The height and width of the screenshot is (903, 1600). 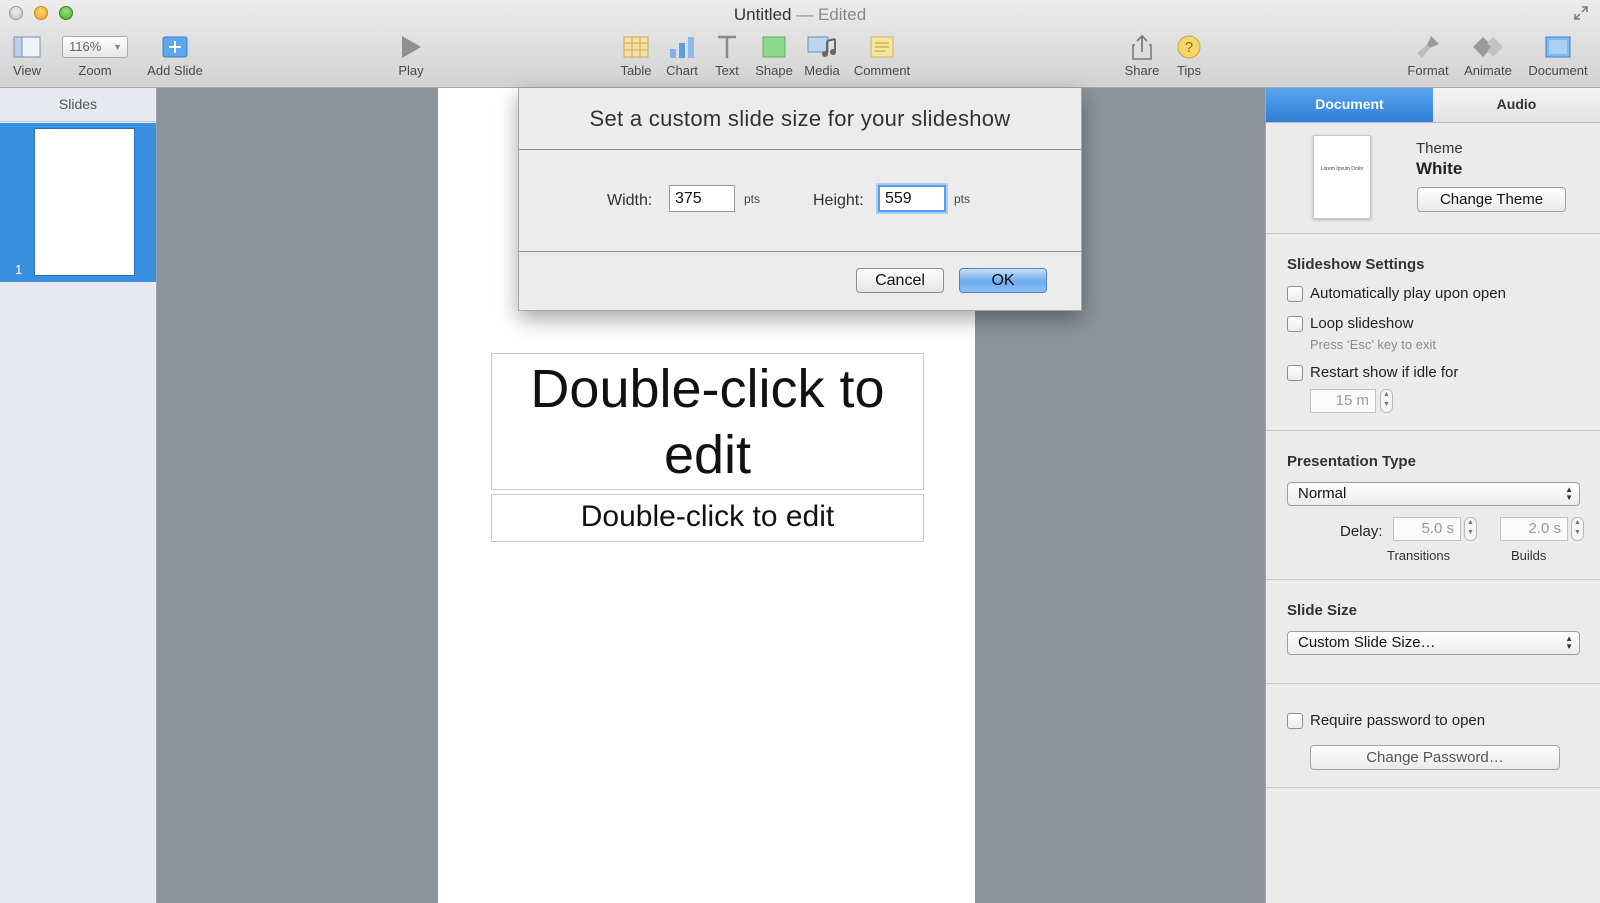 I want to click on transitions-delay-stepper: ▲ ▼, so click(x=1470, y=529).